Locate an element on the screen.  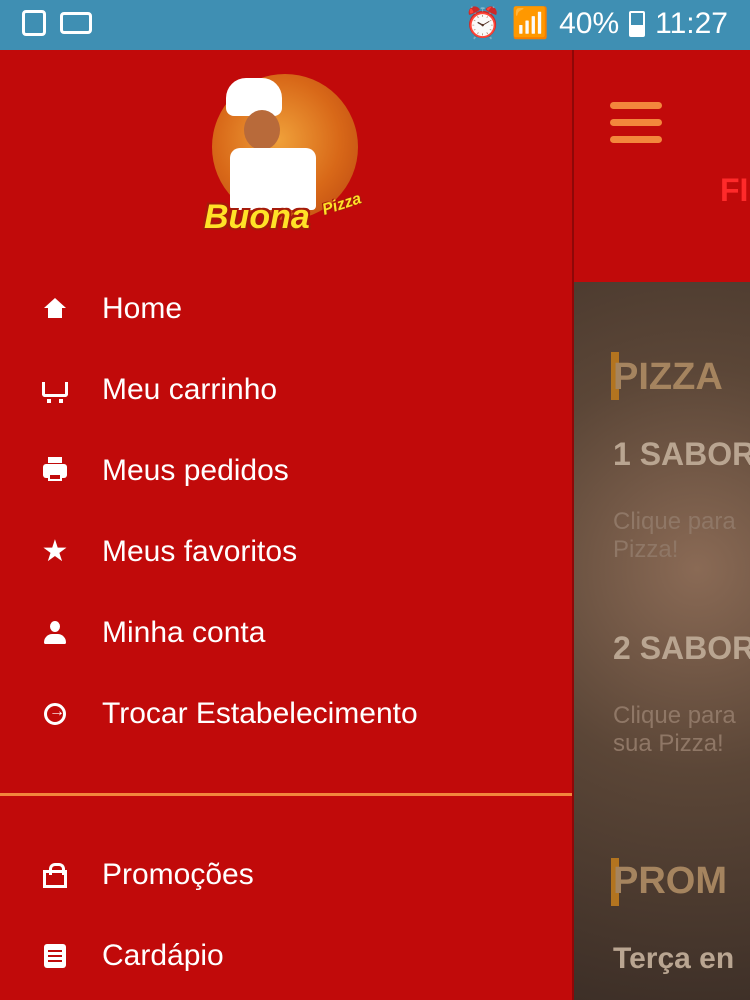
clock: 11:27 is located at coordinates (691, 23).